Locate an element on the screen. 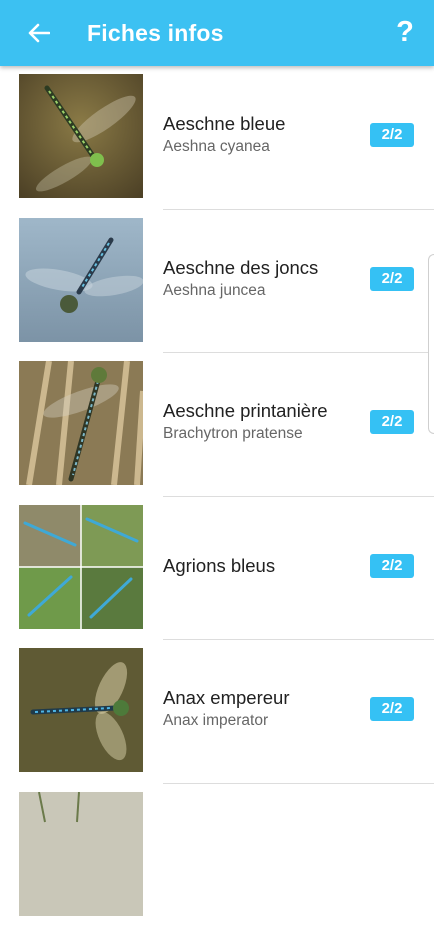  back-button is located at coordinates (39, 33).